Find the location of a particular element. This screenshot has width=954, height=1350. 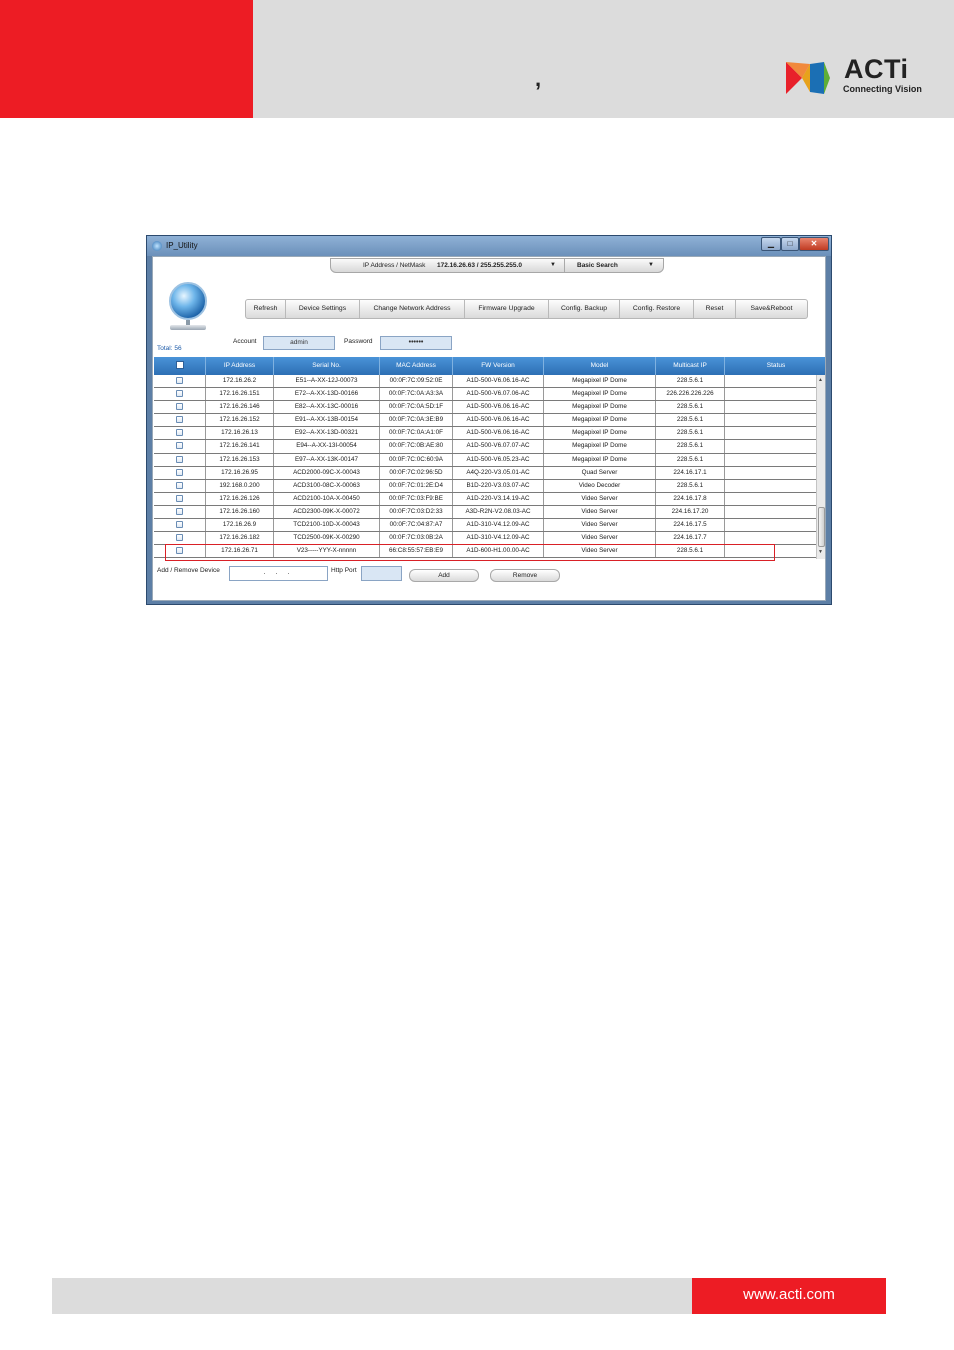

minimize-button: ▁ is located at coordinates (771, 244).